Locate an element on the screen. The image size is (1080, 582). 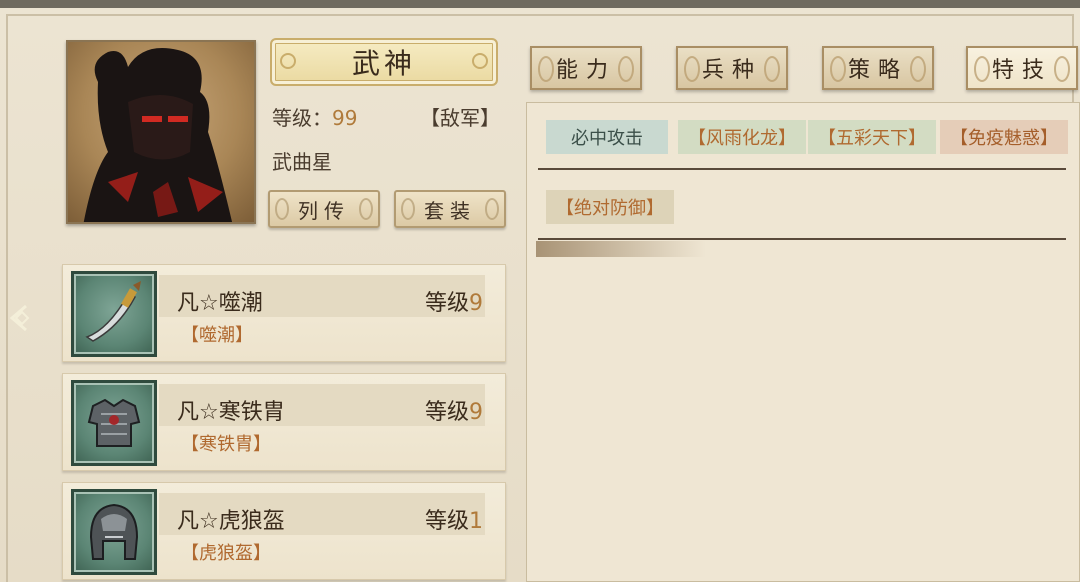
biography-button-label: 列传 is located at coordinates (324, 210).